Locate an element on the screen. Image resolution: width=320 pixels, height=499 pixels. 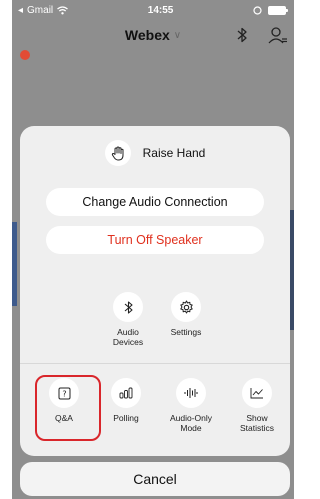
turn-off-speaker-button: Turn Off Speaker is located at coordinates (155, 240).